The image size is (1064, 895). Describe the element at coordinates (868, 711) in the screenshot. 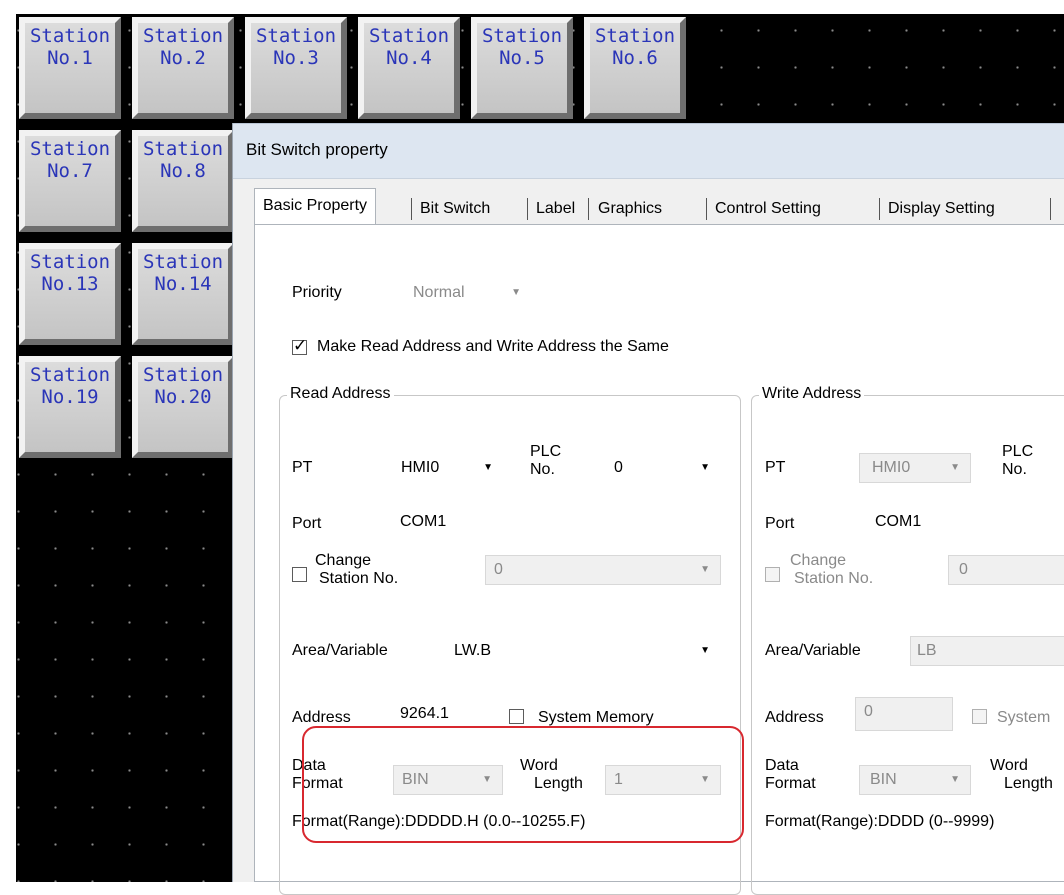

I see `write-address-value: 0` at that location.